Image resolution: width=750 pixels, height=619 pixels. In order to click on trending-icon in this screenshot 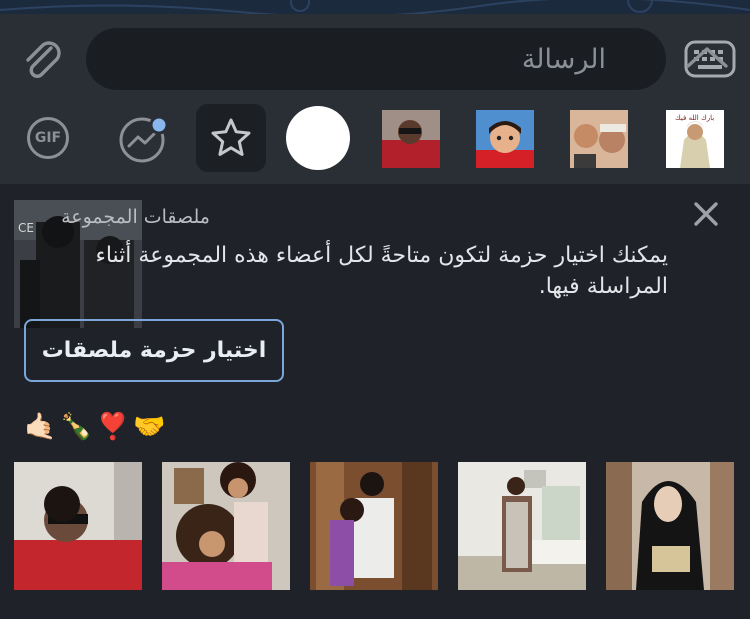, I will do `click(144, 139)`.